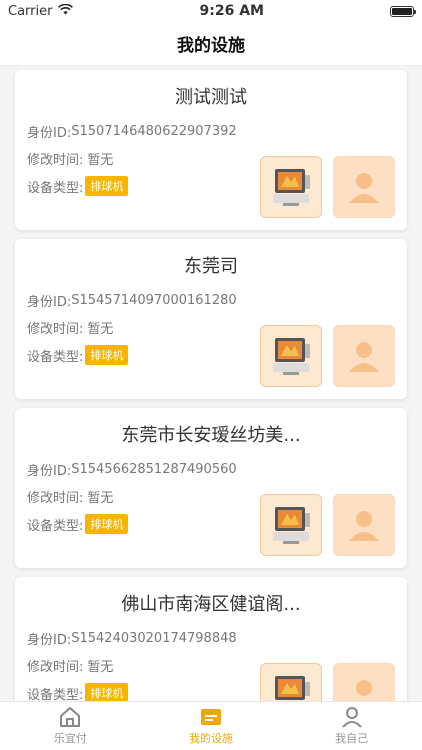 The height and width of the screenshot is (750, 422). I want to click on id-value: S1545662851287490560, so click(154, 469).